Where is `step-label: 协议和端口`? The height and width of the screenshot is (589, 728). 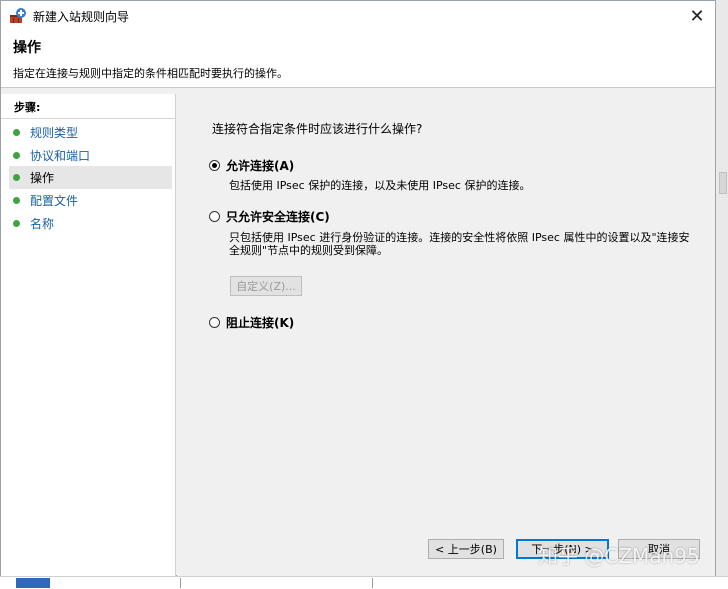
step-label: 协议和端口 is located at coordinates (60, 156).